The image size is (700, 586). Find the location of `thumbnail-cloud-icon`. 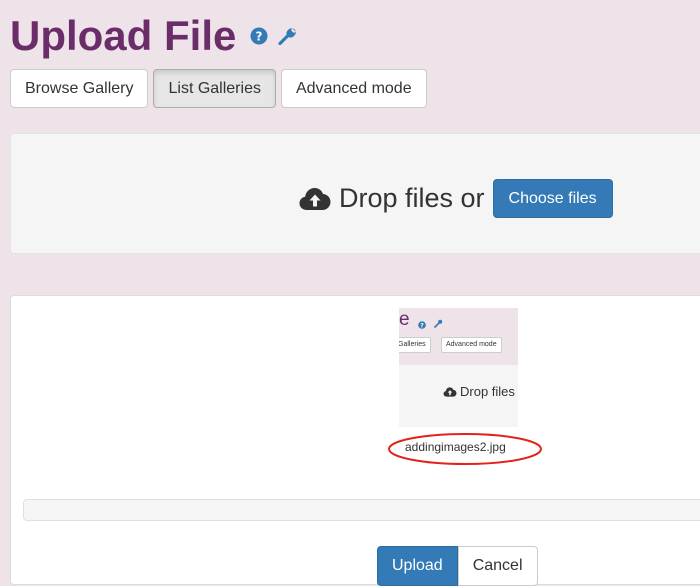

thumbnail-cloud-icon is located at coordinates (450, 391).